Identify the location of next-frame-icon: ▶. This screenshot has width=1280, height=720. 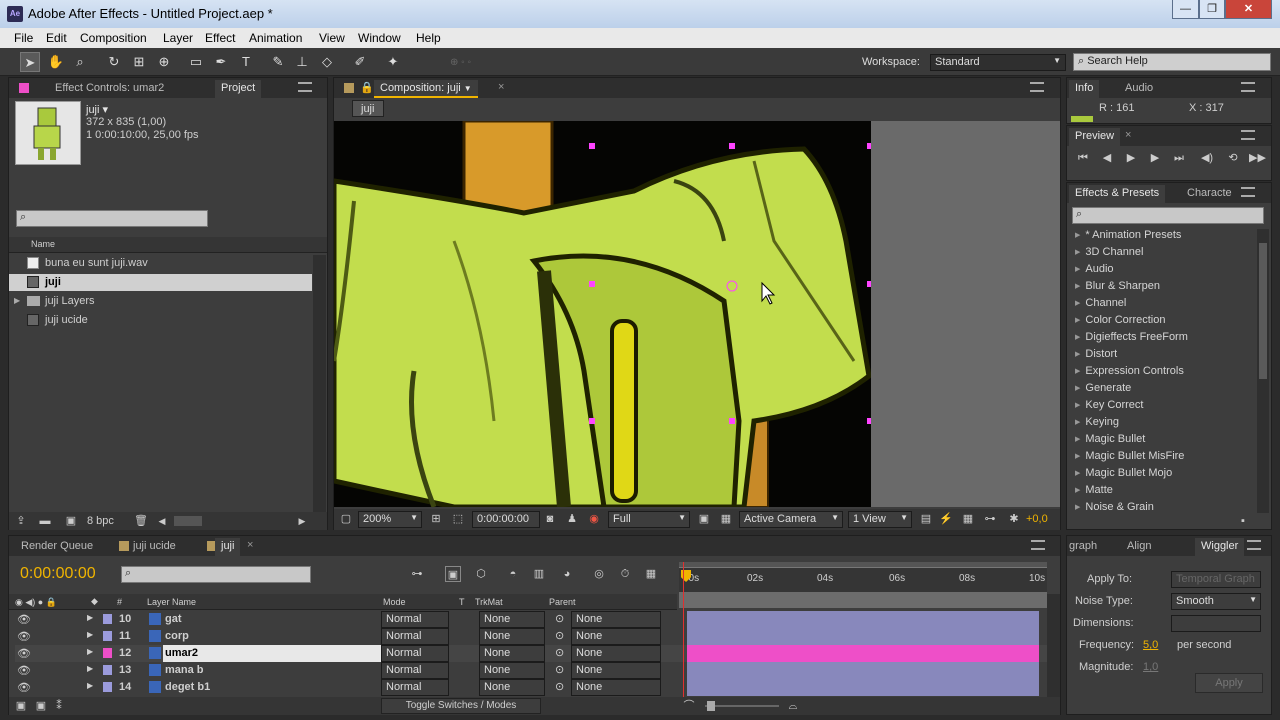
(1155, 158).